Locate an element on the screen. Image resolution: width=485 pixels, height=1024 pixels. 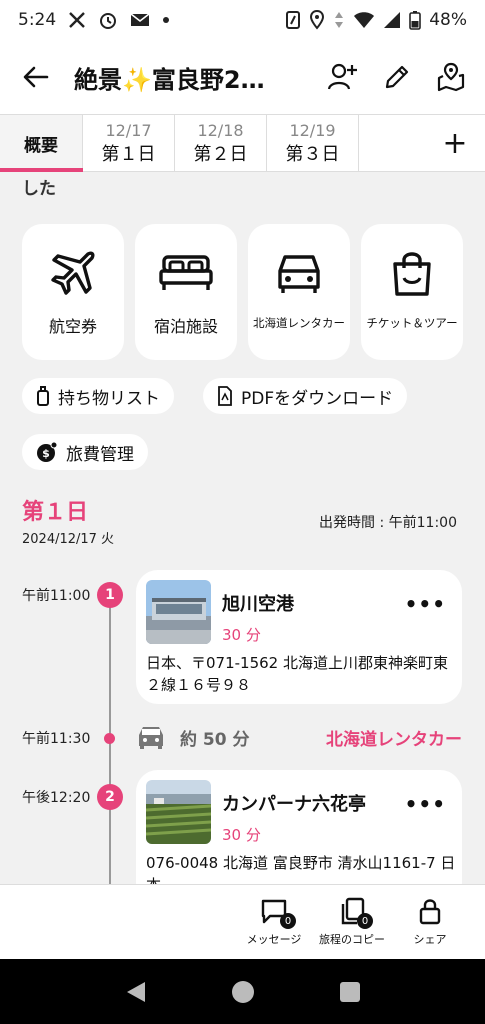
pencil-icon is located at coordinates (397, 77).